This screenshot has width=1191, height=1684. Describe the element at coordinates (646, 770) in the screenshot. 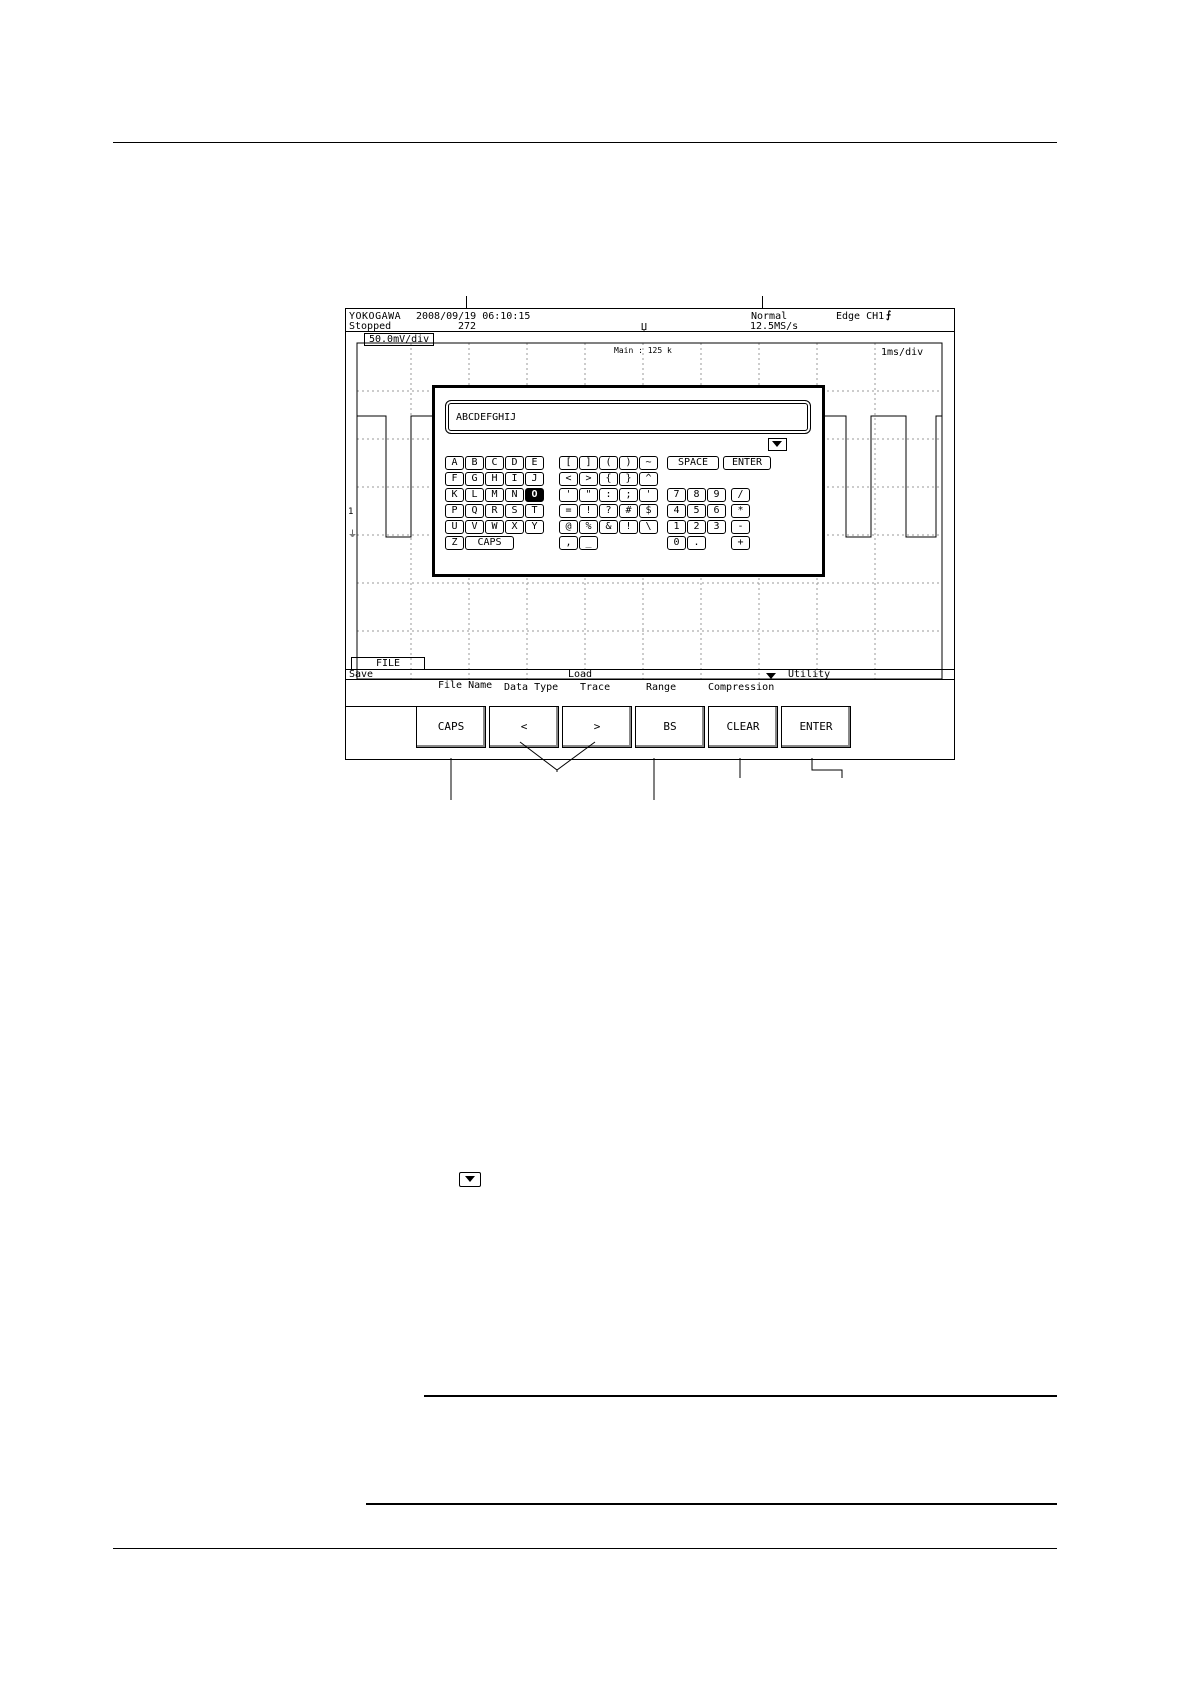

I see `callout-lines-bottom` at that location.